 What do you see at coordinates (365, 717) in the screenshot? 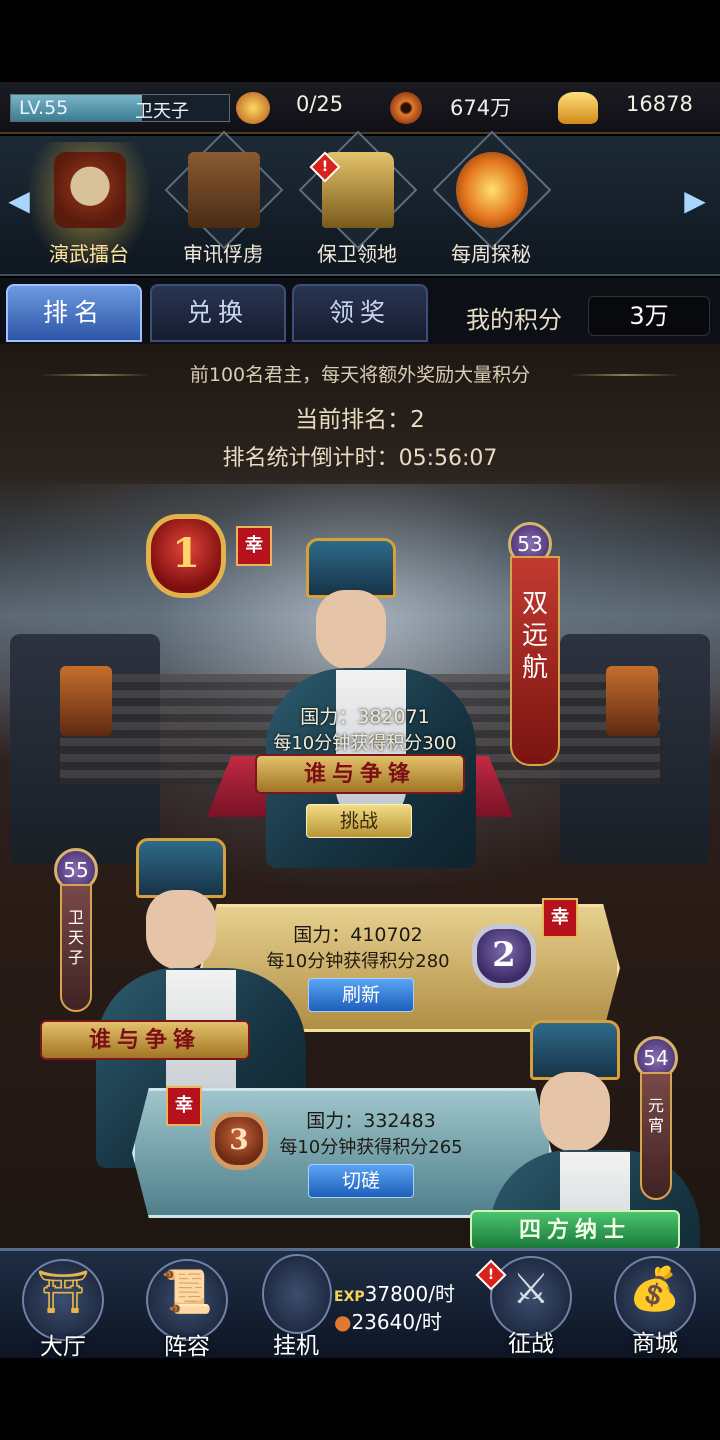
I see `rank-1-power: 国力：382071` at bounding box center [365, 717].